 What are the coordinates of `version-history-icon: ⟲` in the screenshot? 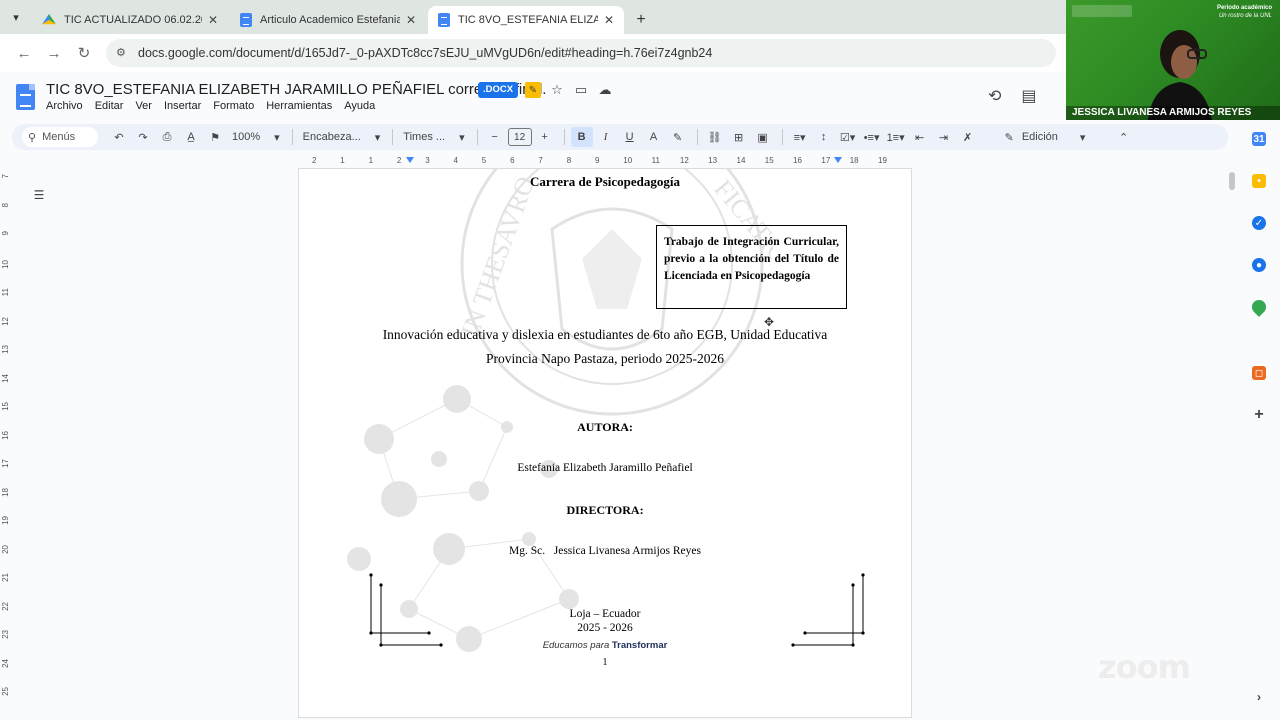 It's located at (994, 96).